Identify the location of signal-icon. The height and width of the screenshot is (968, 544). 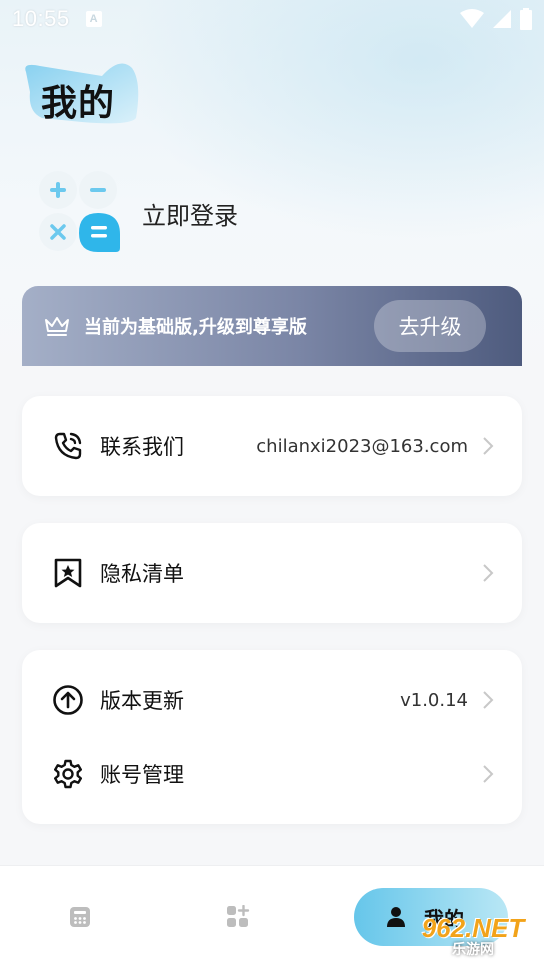
(502, 19).